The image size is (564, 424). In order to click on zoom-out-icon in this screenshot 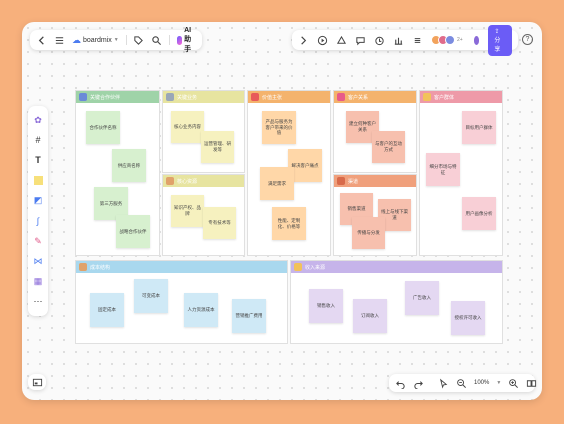, I will do `click(461, 383)`.